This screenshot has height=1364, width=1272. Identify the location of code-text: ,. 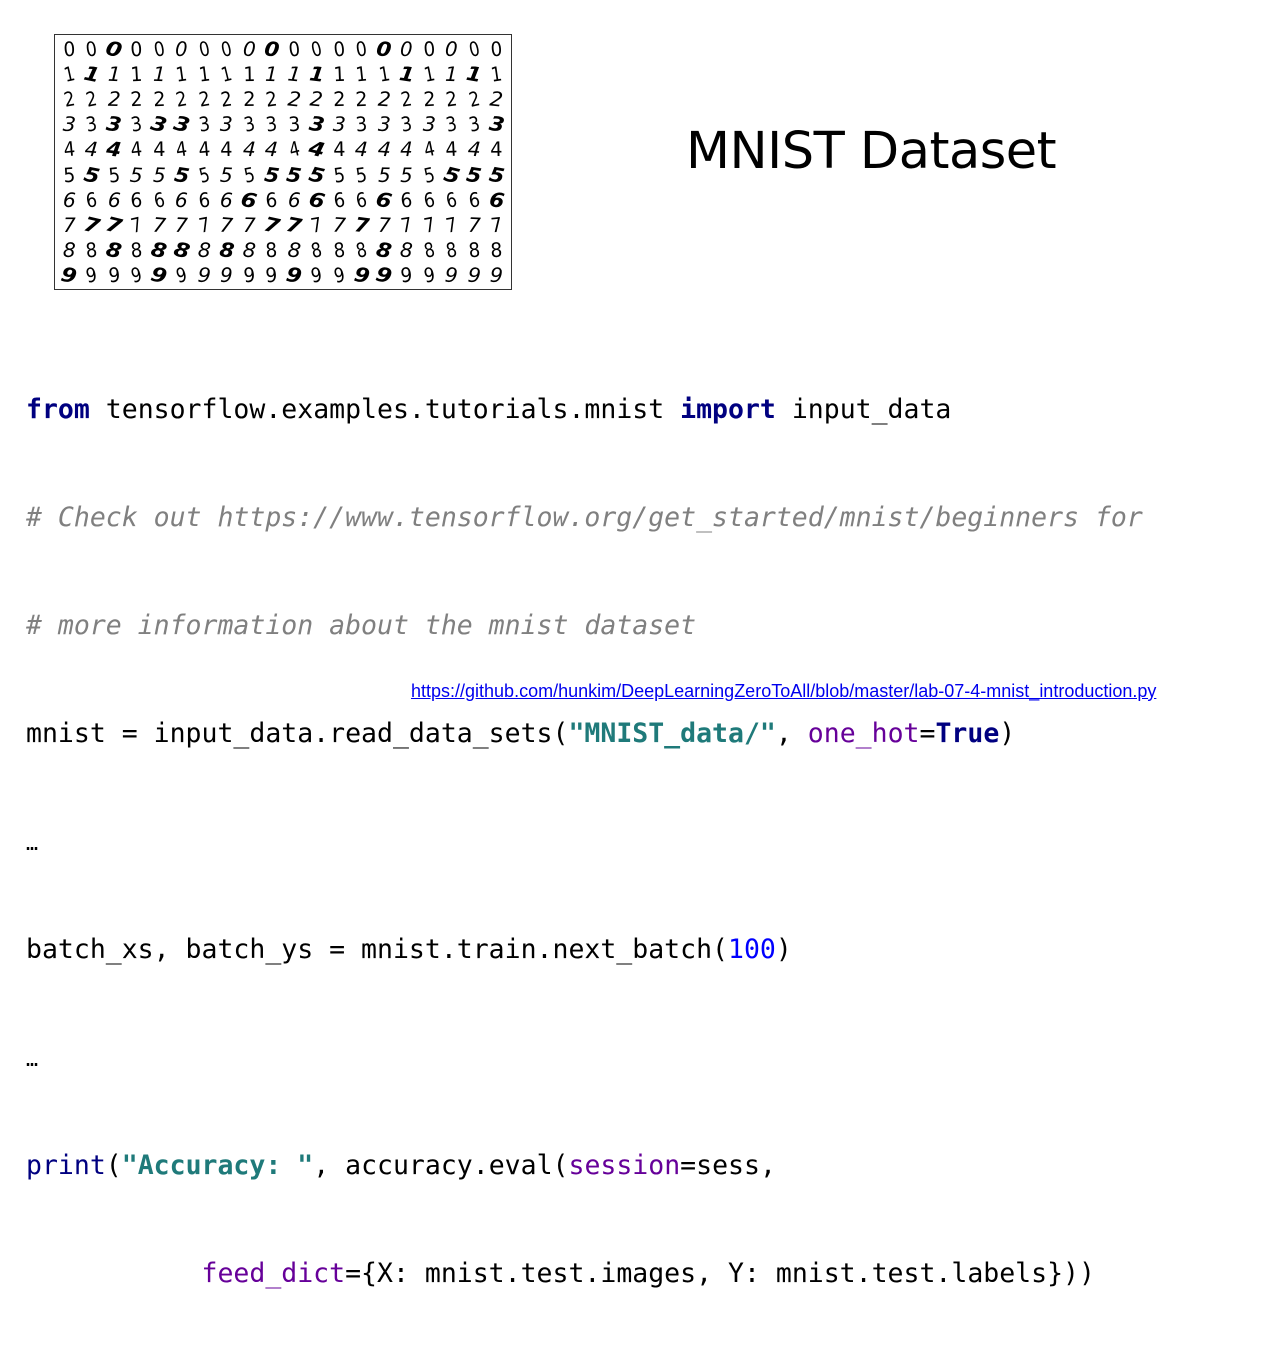
(791, 733).